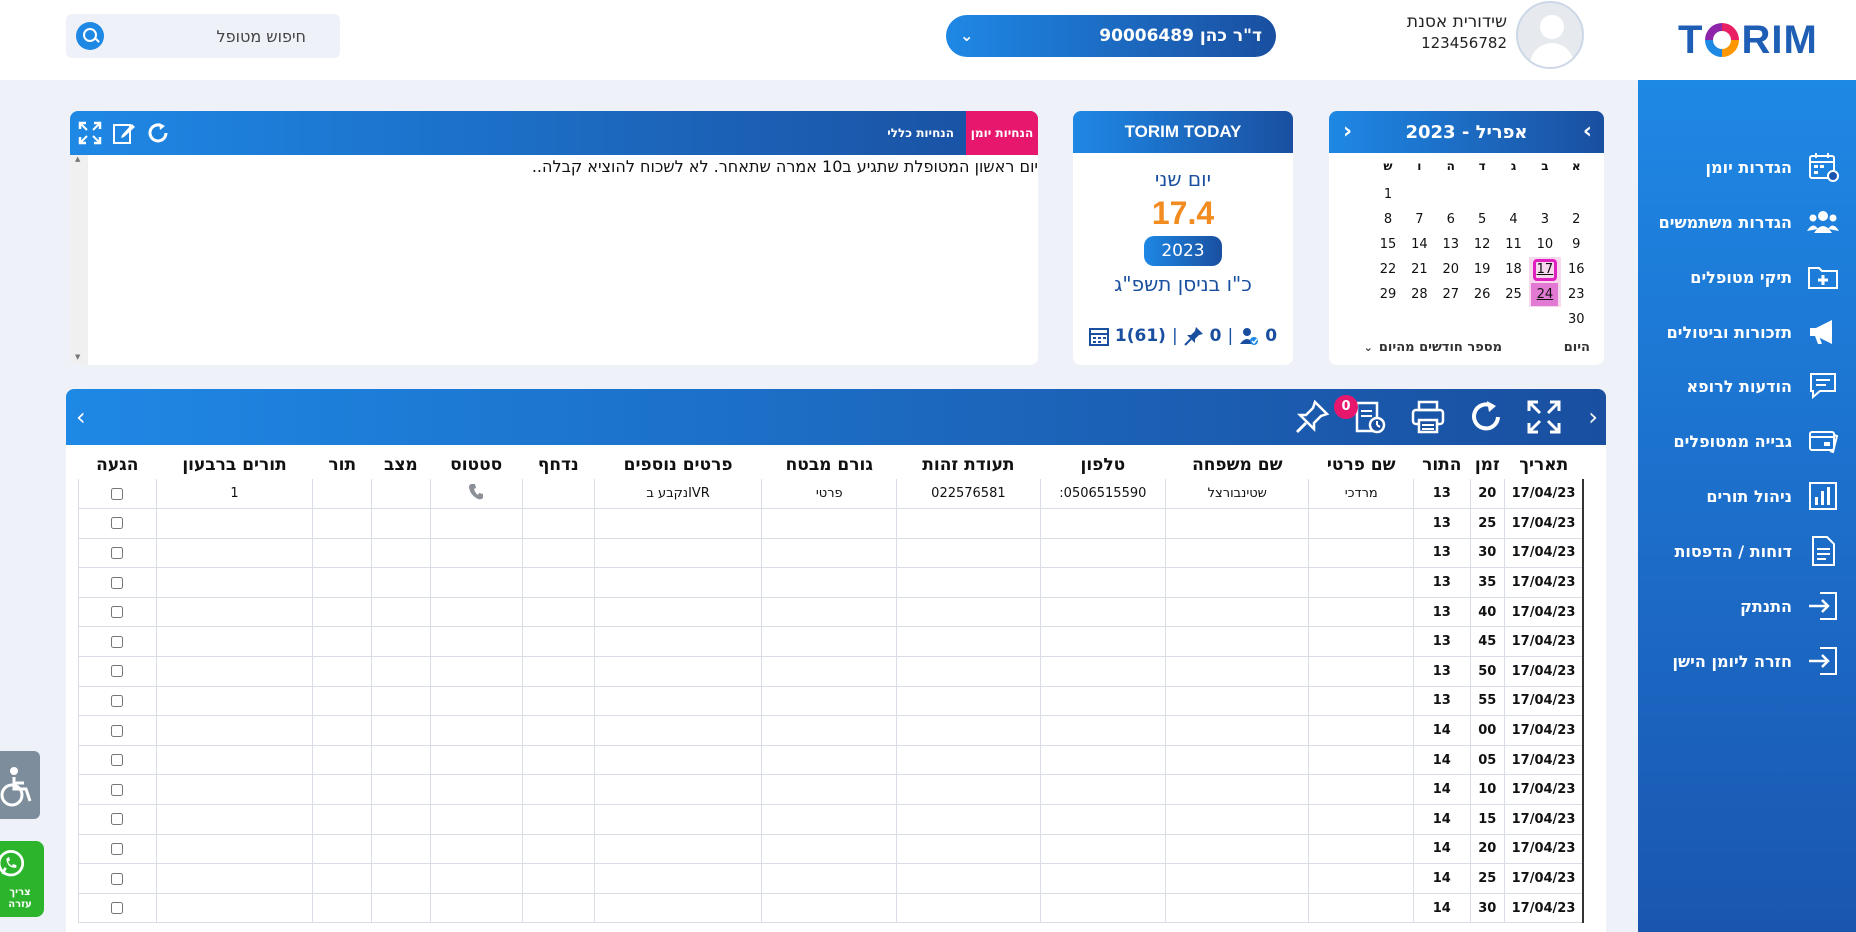 The width and height of the screenshot is (1856, 932). I want to click on print-icon, so click(1428, 417).